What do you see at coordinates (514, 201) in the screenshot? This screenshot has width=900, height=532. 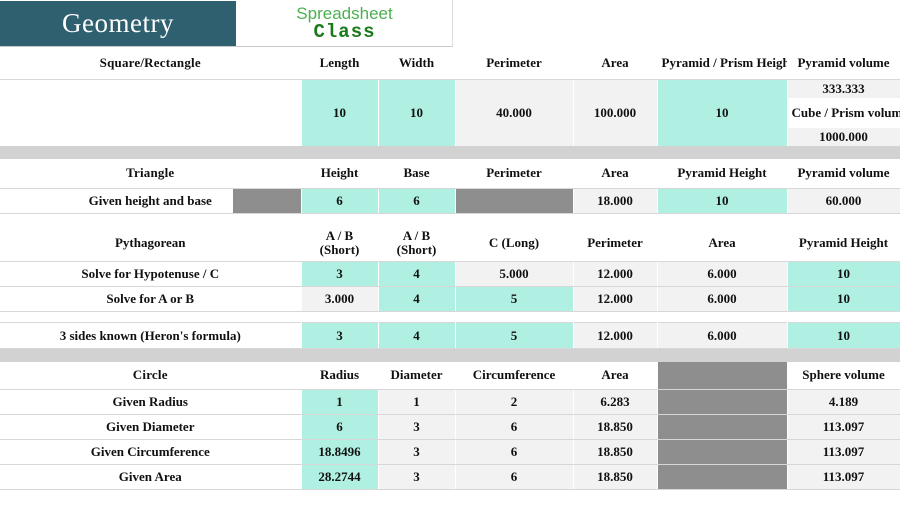 I see `triangle-perimeter-blocked` at bounding box center [514, 201].